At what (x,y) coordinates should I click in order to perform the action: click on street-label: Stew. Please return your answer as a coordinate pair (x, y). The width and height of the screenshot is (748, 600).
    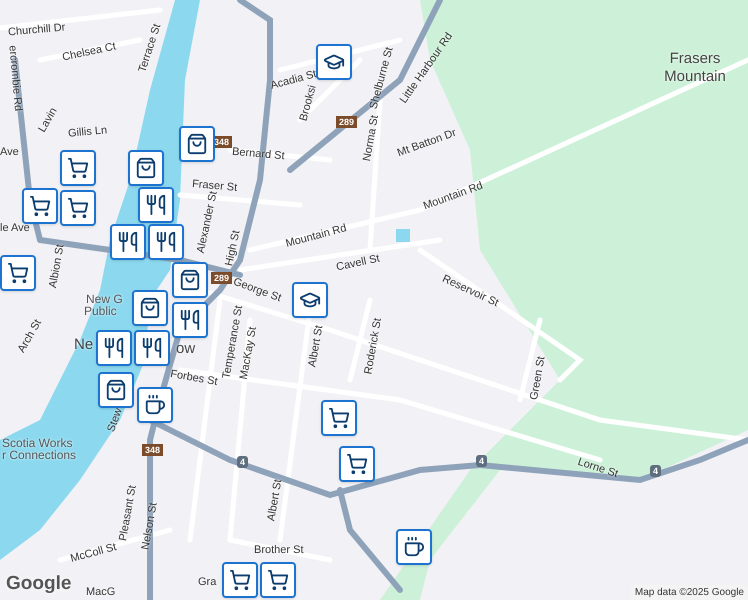
    Looking at the image, I should click on (115, 420).